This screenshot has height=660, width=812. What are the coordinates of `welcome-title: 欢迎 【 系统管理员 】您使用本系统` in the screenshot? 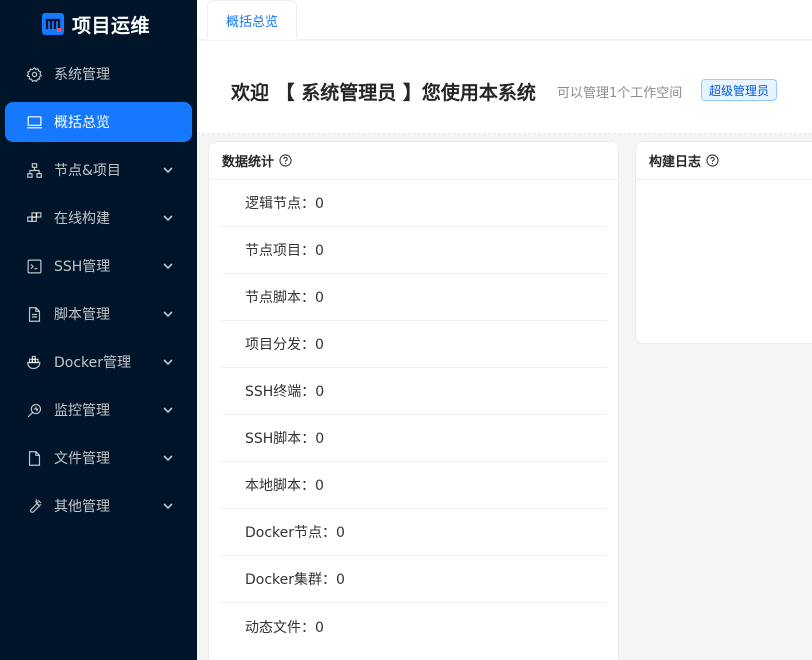 It's located at (383, 93).